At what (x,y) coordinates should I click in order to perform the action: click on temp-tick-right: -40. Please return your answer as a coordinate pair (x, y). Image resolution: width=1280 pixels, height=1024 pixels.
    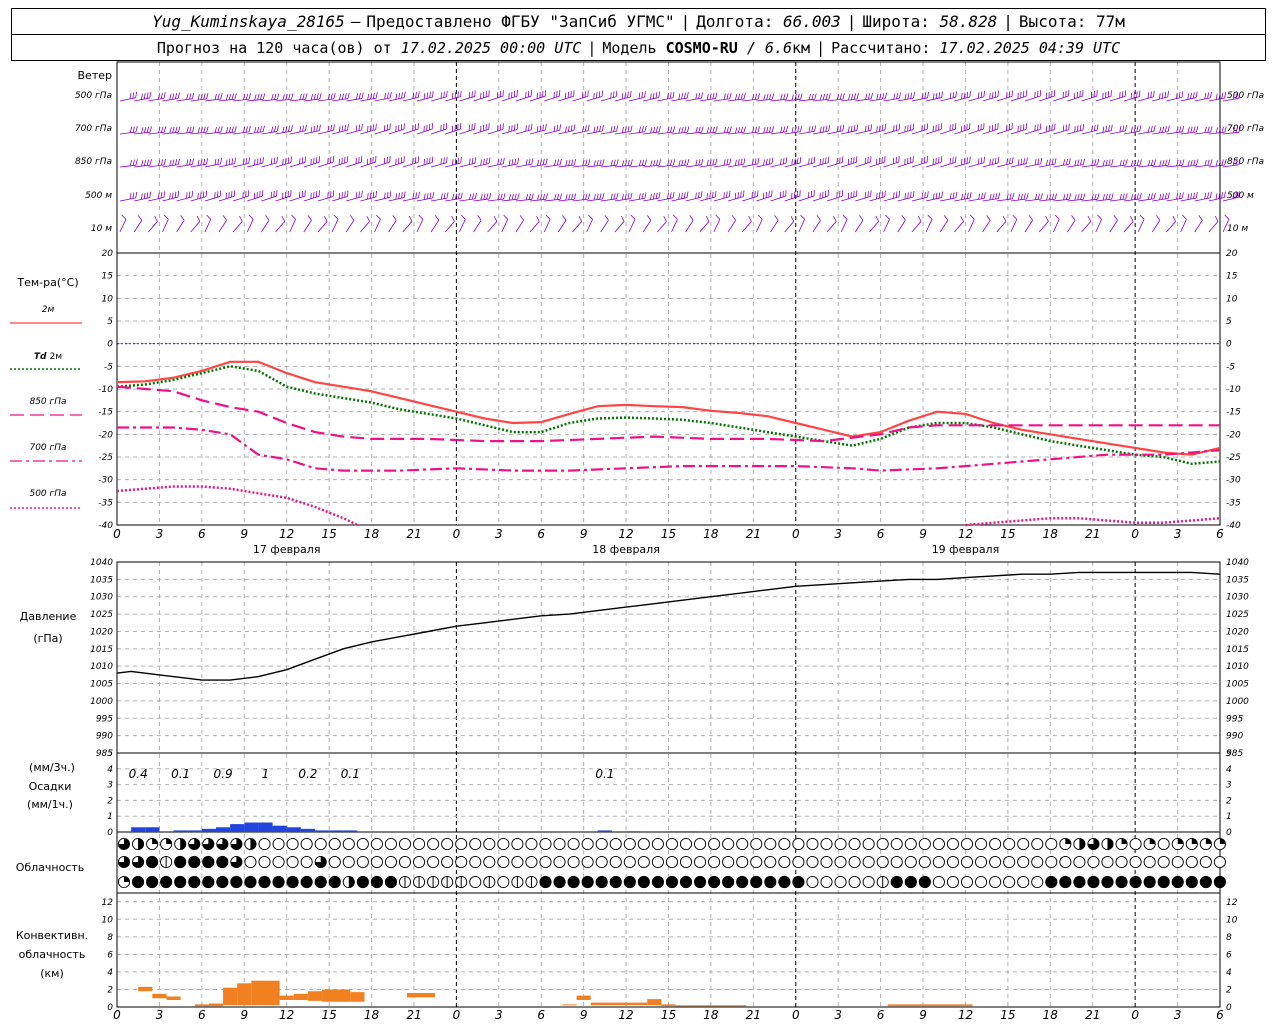
    Looking at the image, I should click on (1233, 526).